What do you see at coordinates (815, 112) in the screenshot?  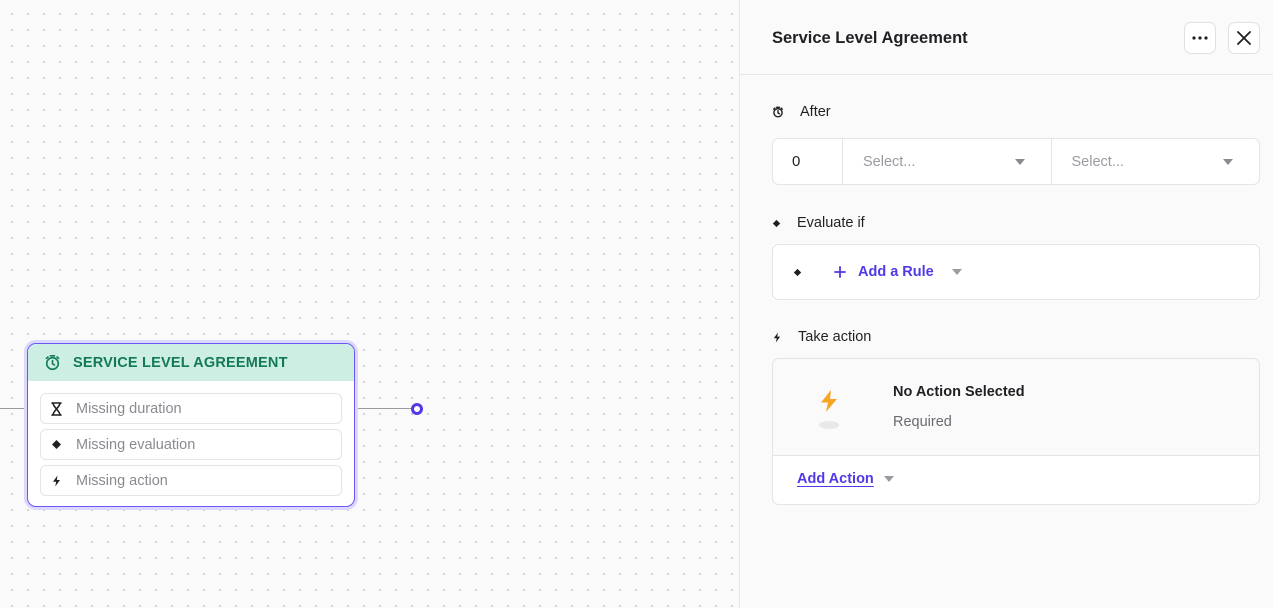 I see `after-label: After` at bounding box center [815, 112].